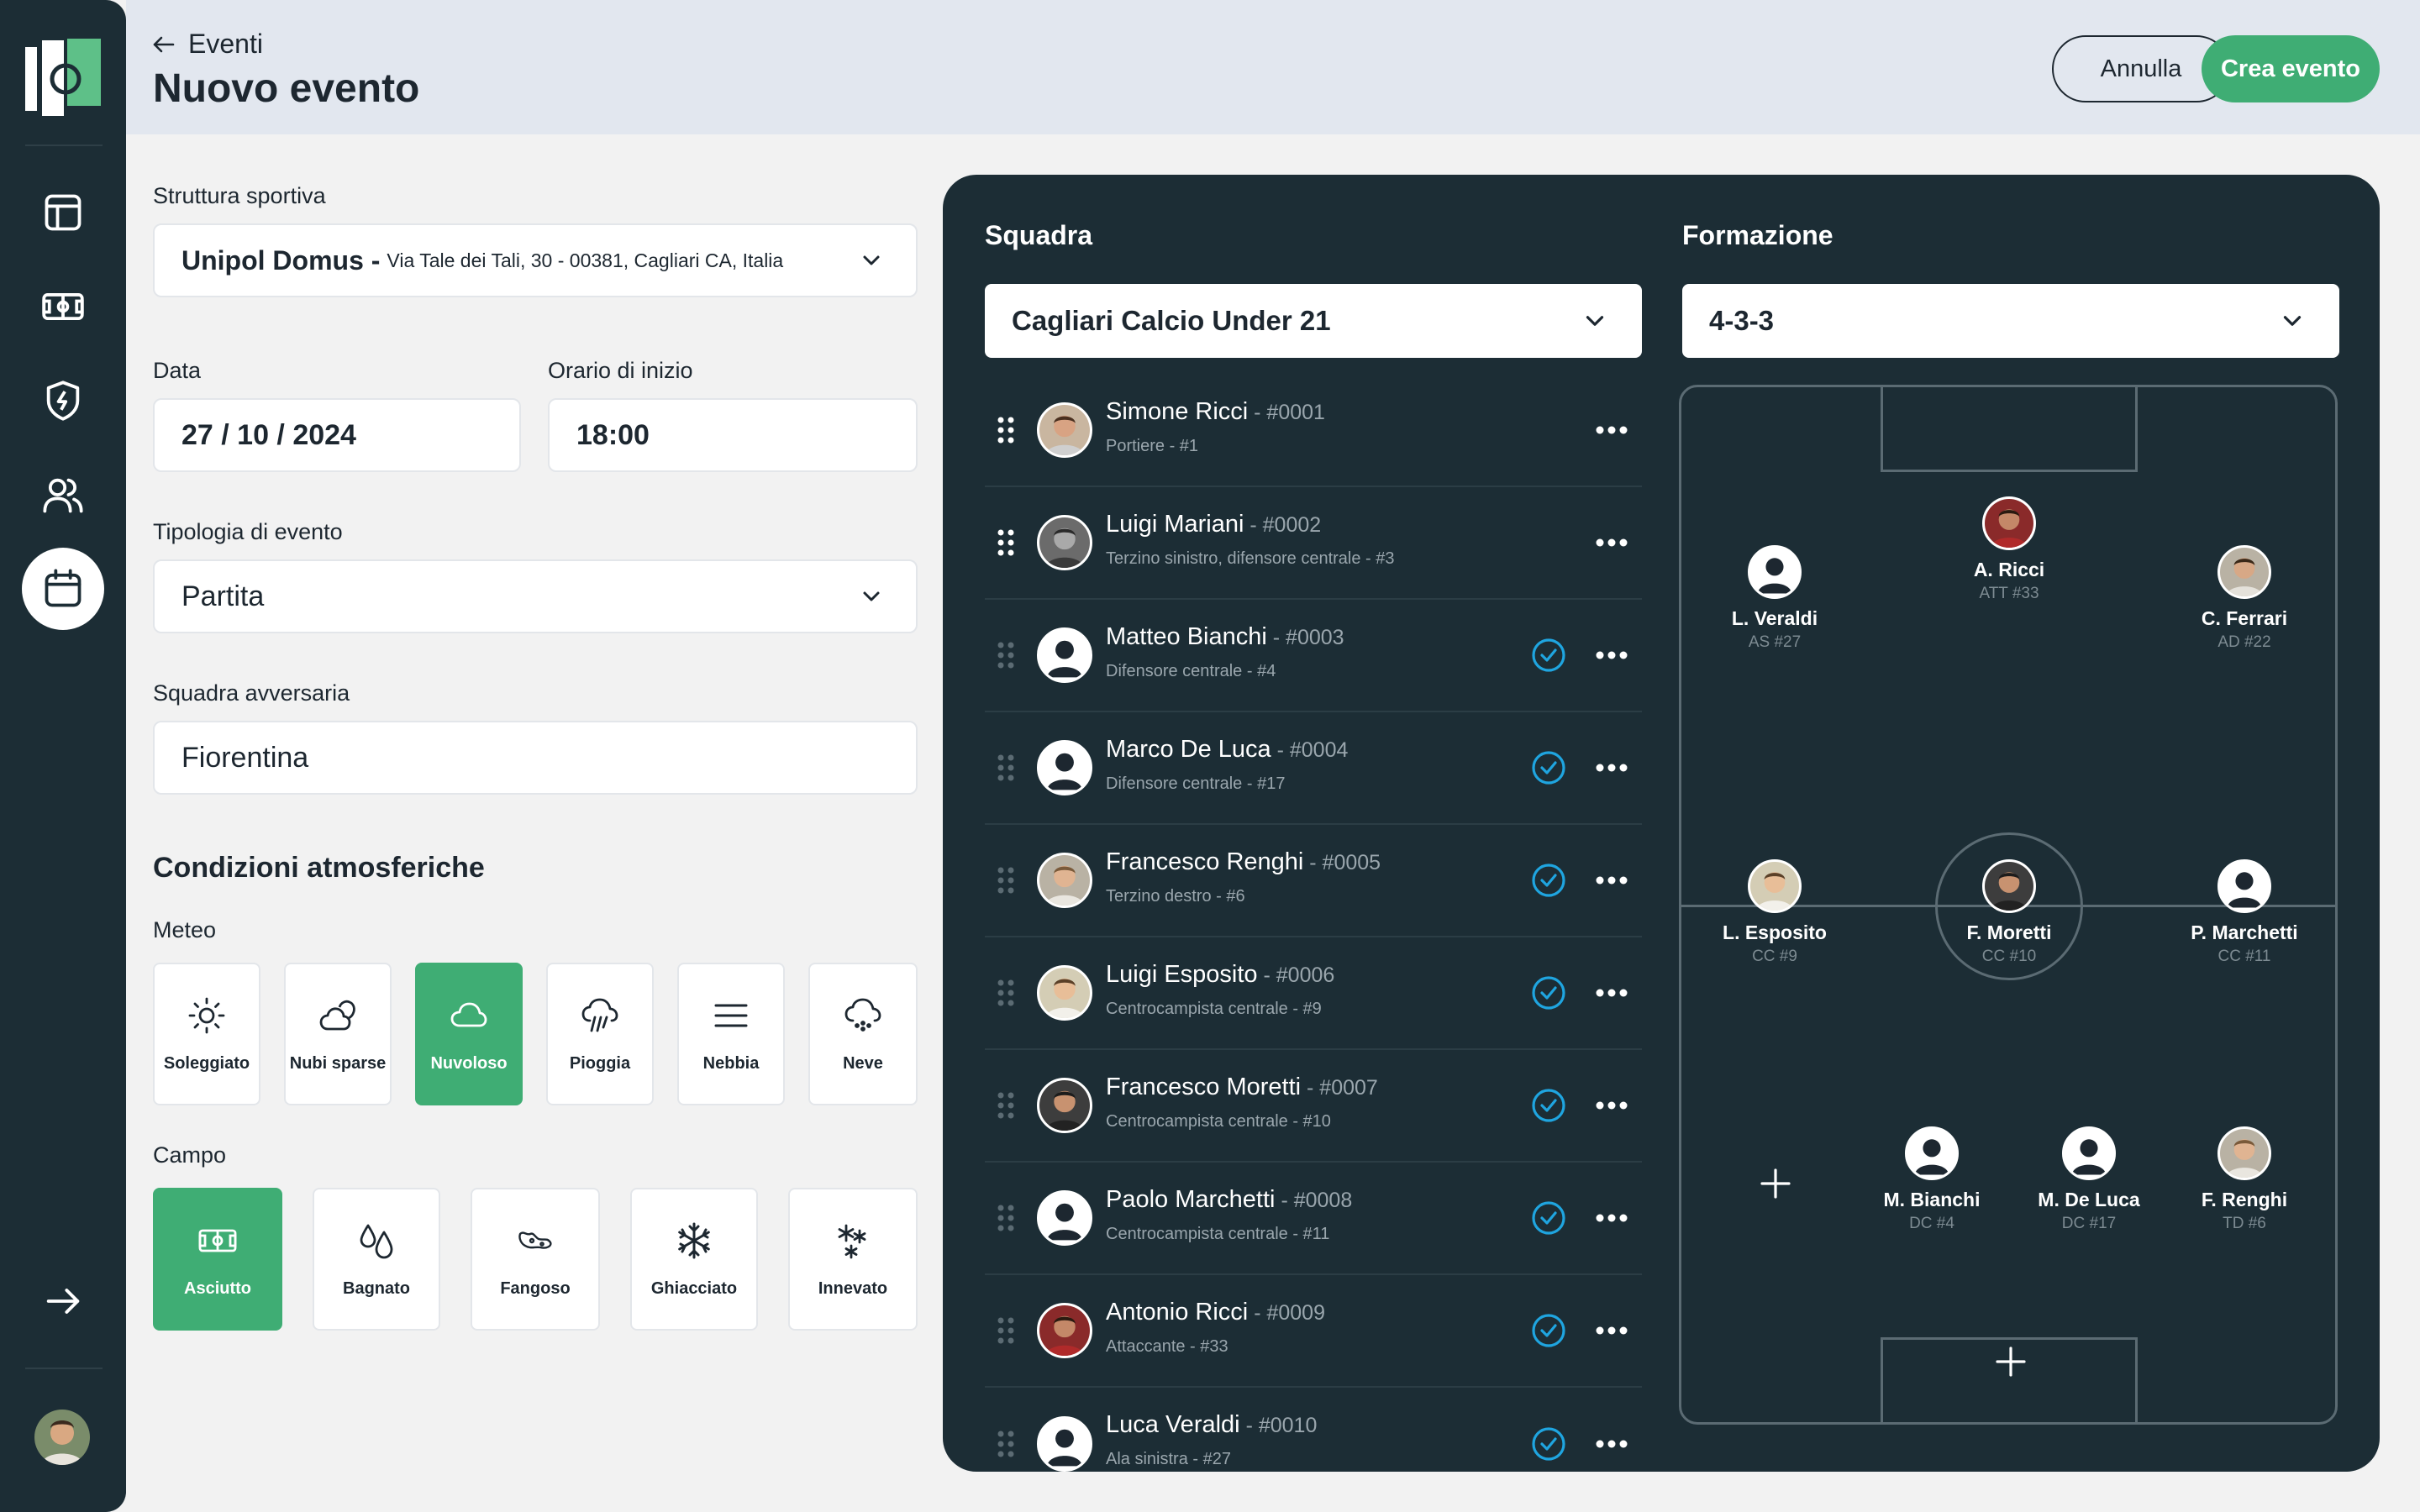  I want to click on player-role: Centrocampista centrale - #10, so click(1218, 1121).